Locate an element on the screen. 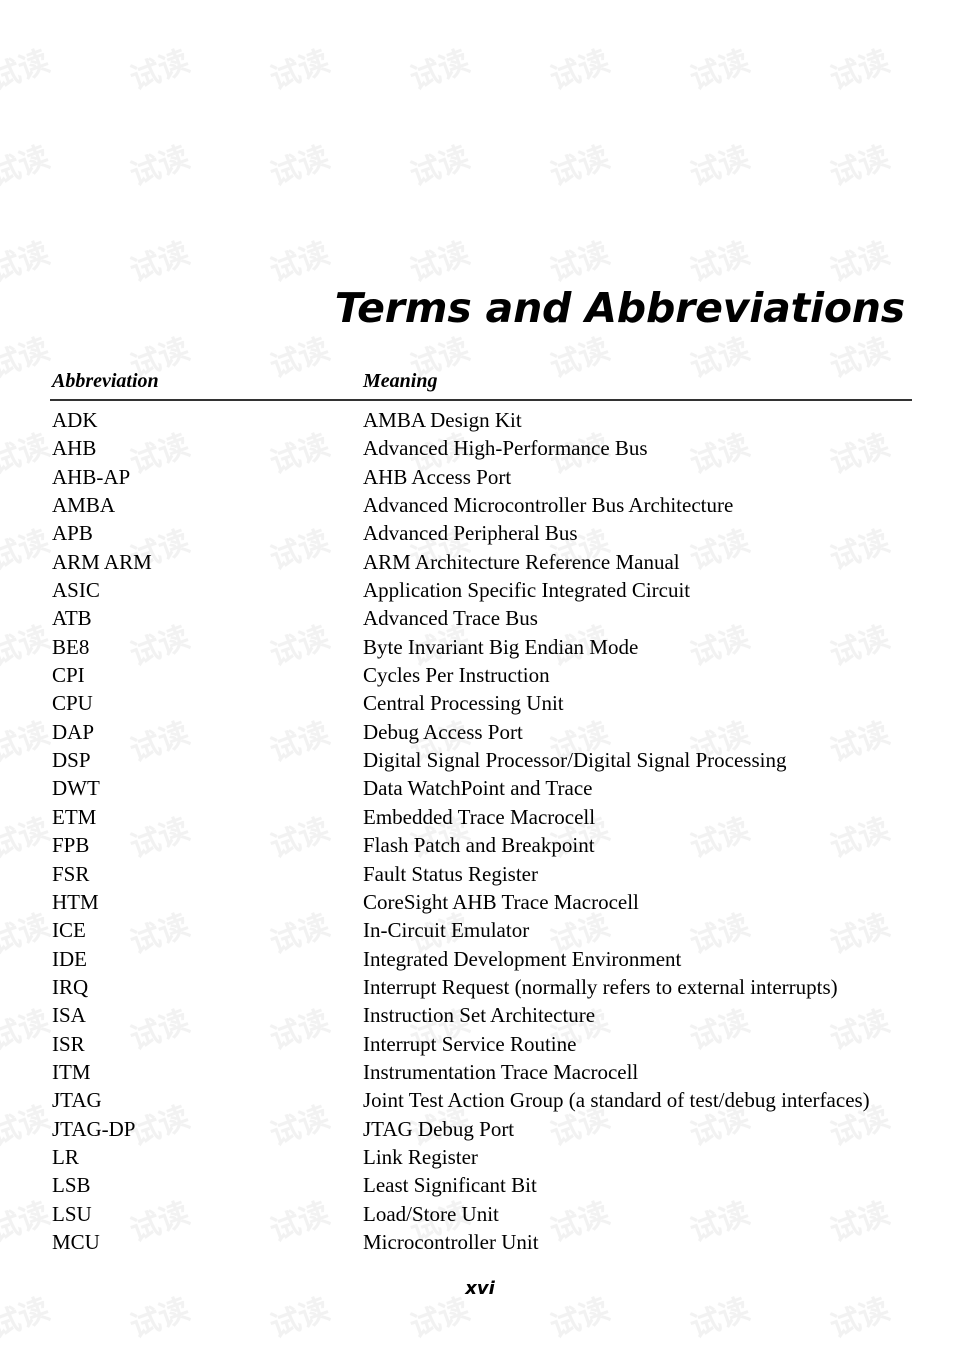 The height and width of the screenshot is (1357, 960). table-row: ARM ARM ARM Architecture Reference Manual is located at coordinates (481, 563).